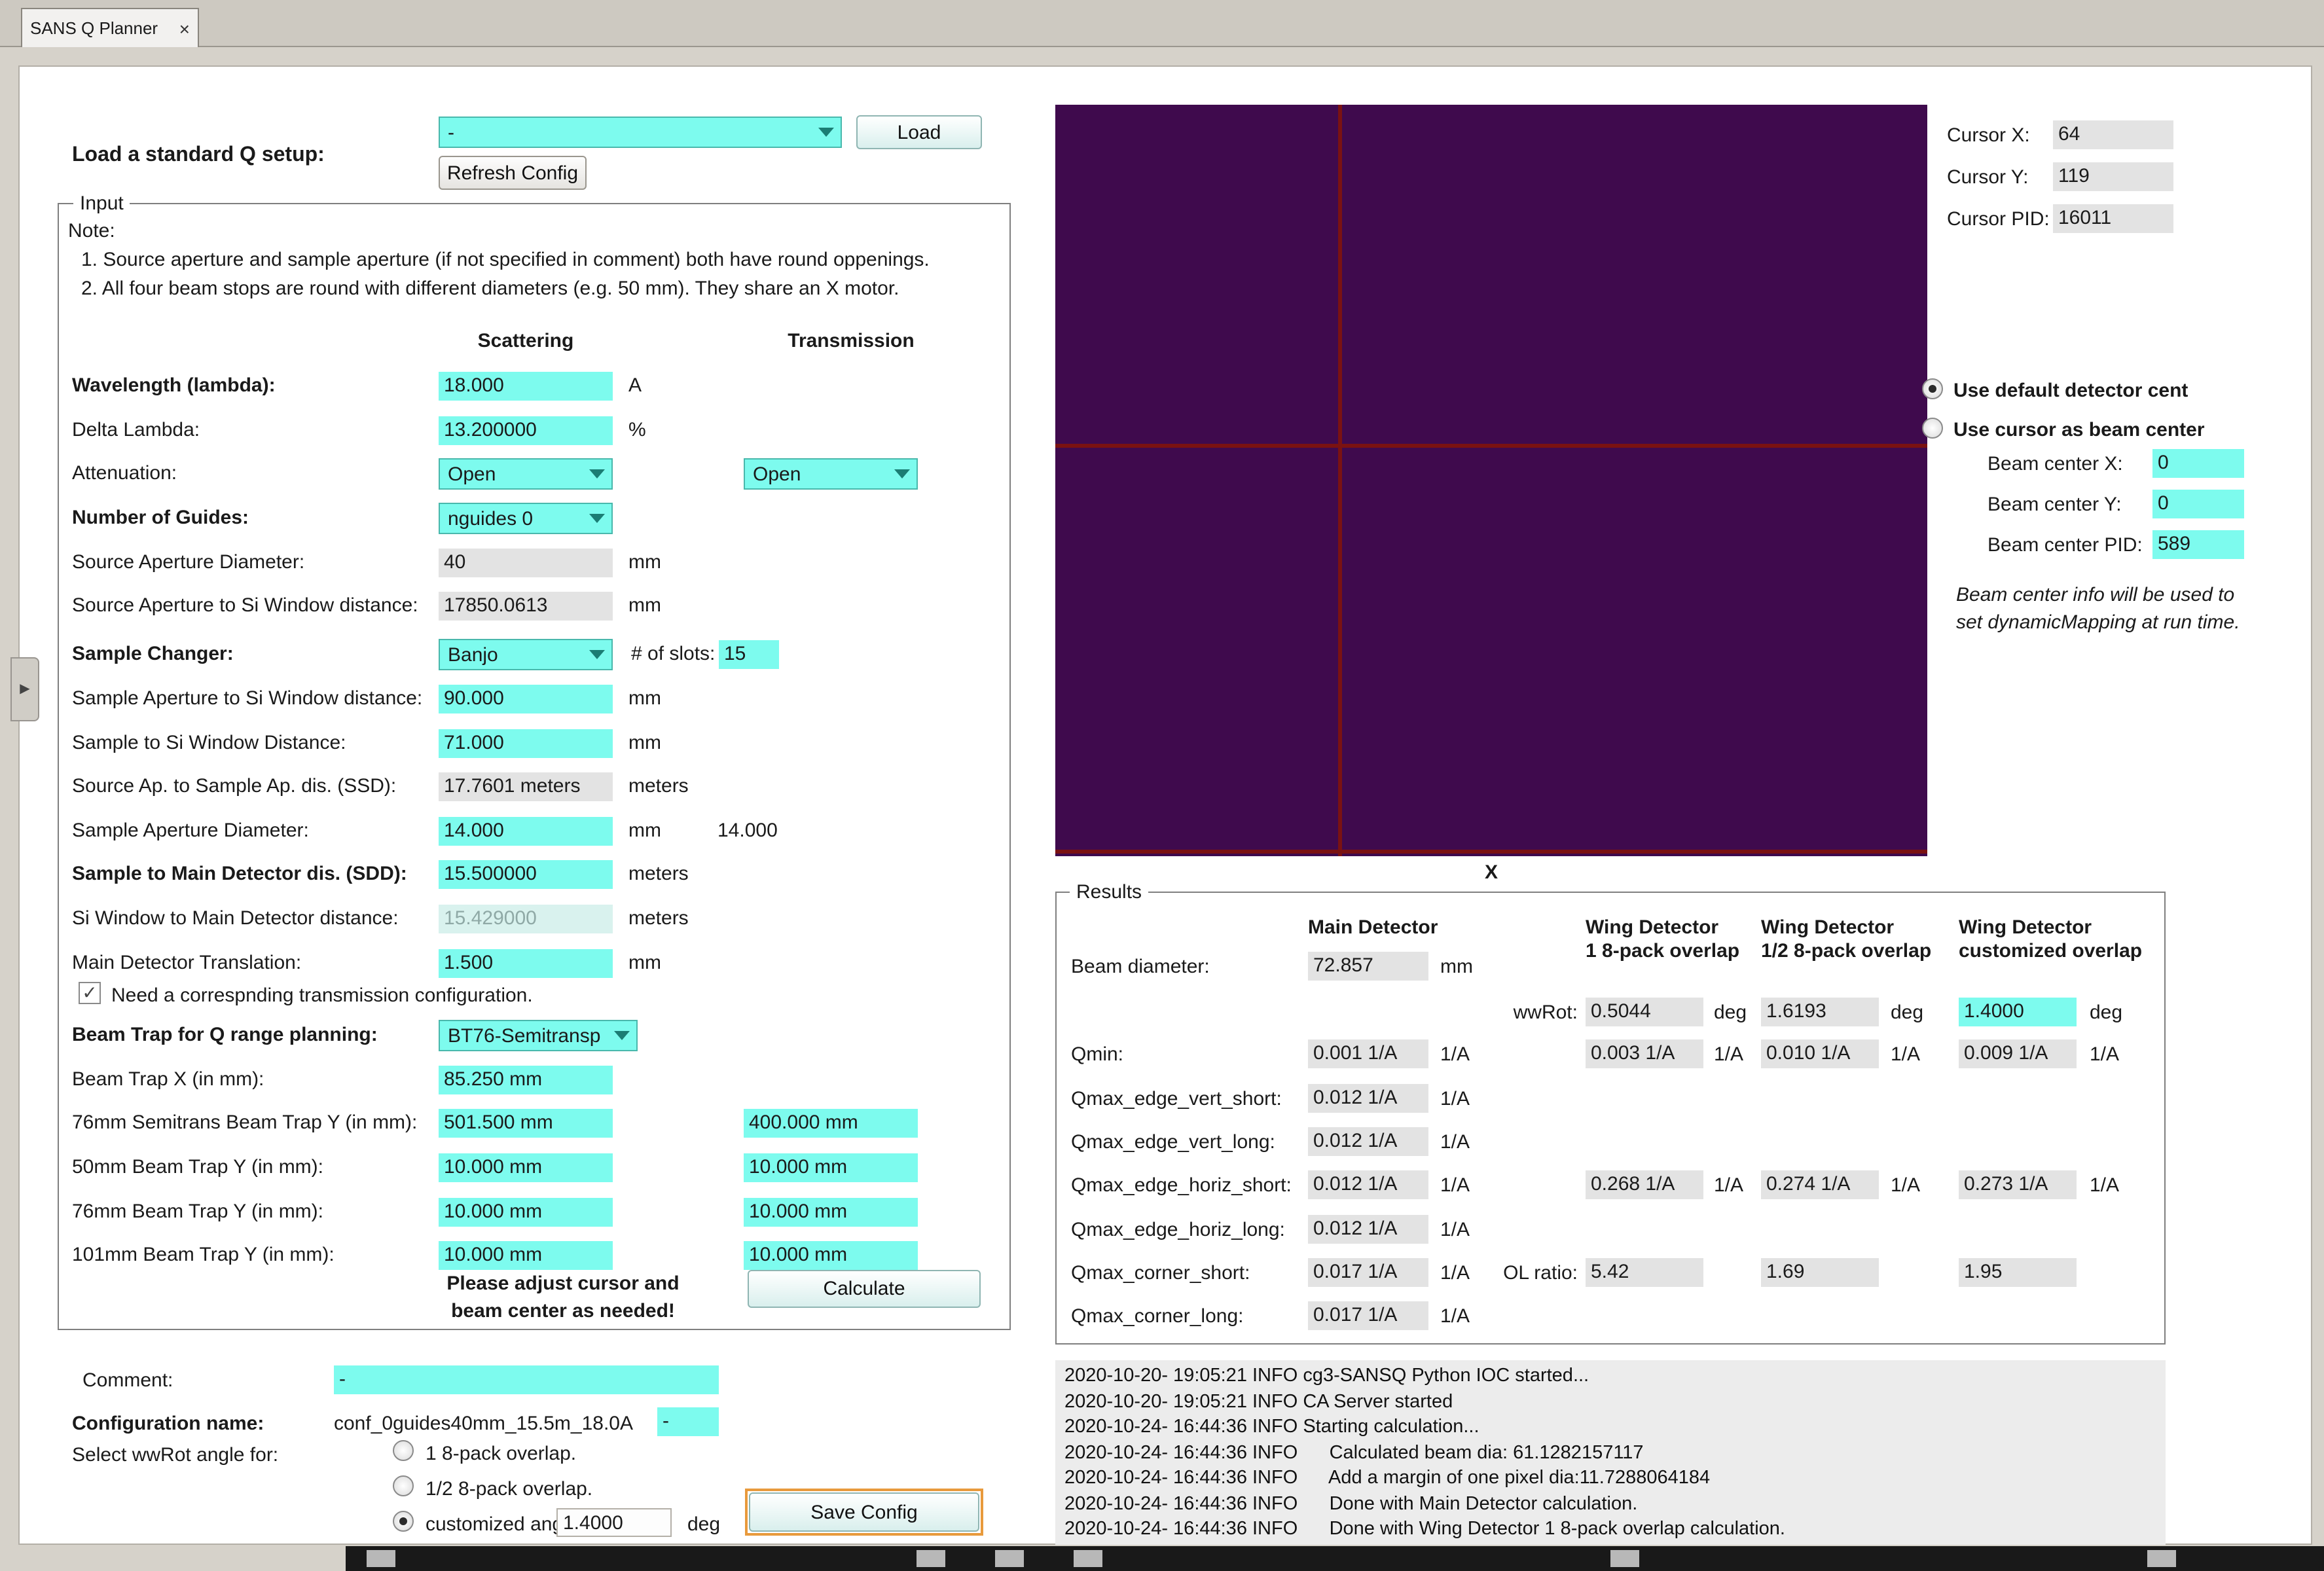 The height and width of the screenshot is (1571, 2324). What do you see at coordinates (235, 918) in the screenshot?
I see `si-window-main-det-label: Si Window to Main Detector distance:` at bounding box center [235, 918].